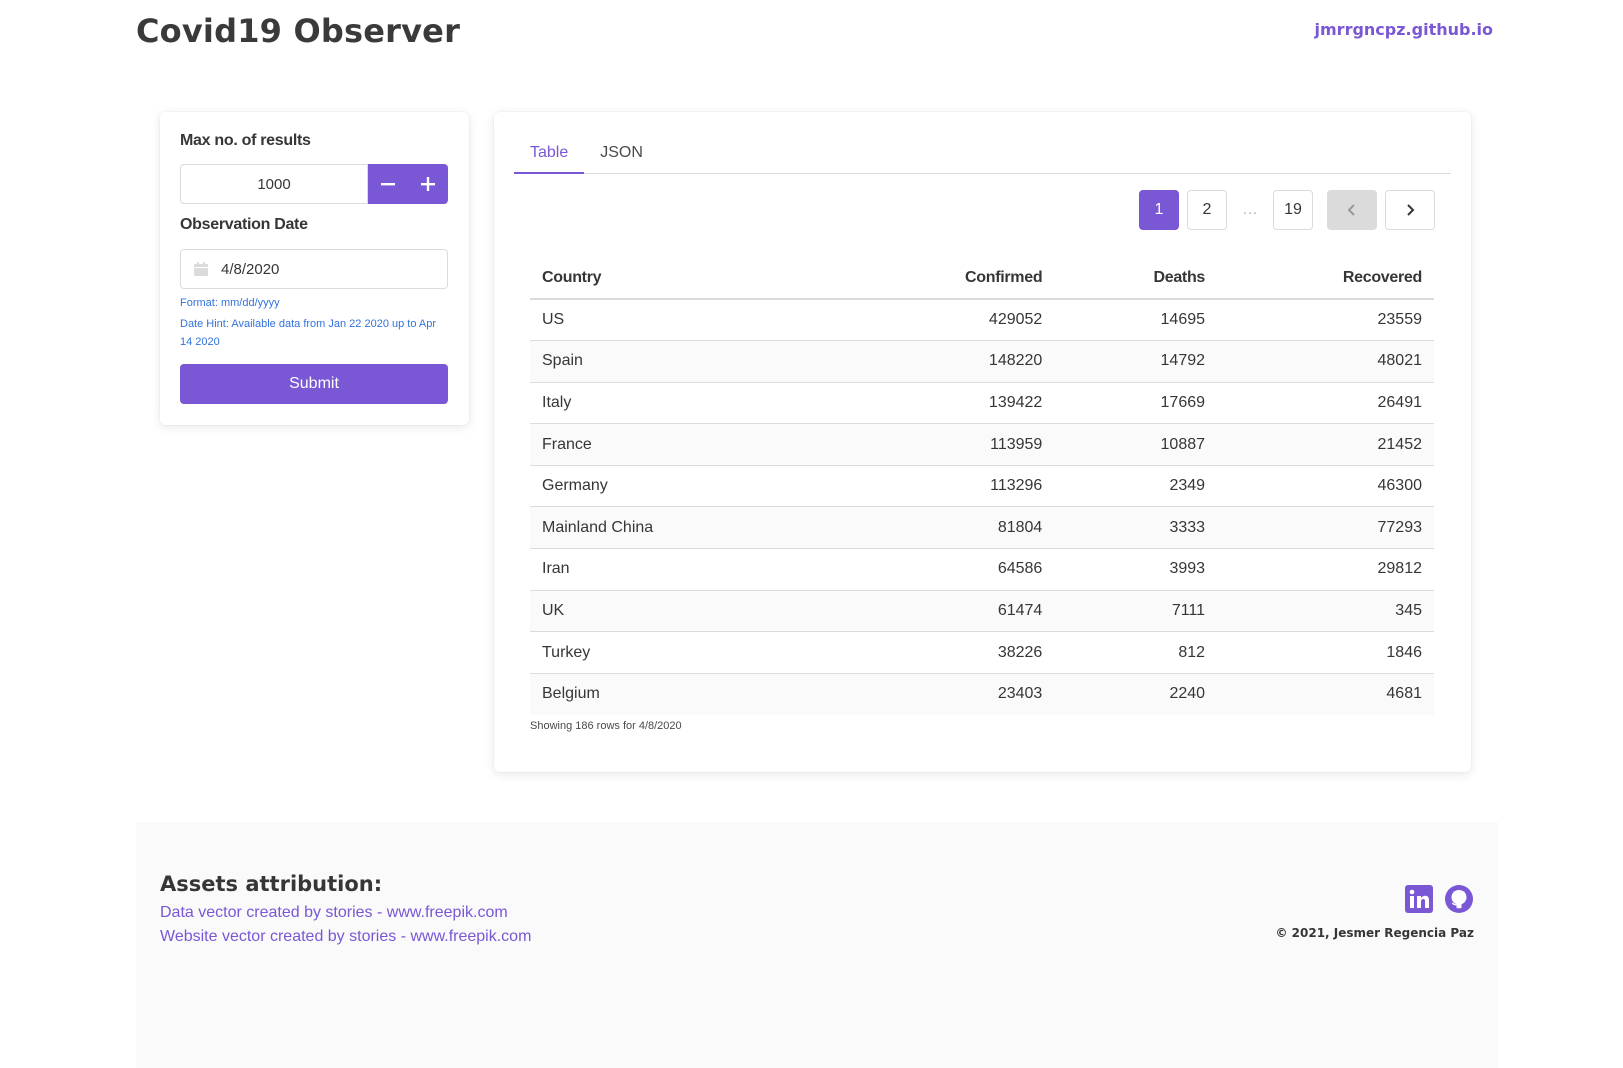 This screenshot has height=1068, width=1623. I want to click on cell-confirmed: 429052, so click(964, 320).